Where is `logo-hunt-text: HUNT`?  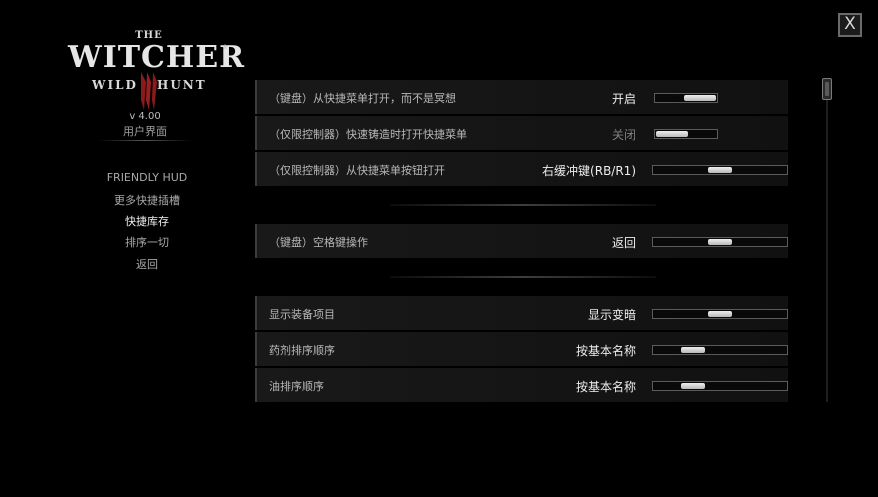
logo-hunt-text: HUNT is located at coordinates (182, 85).